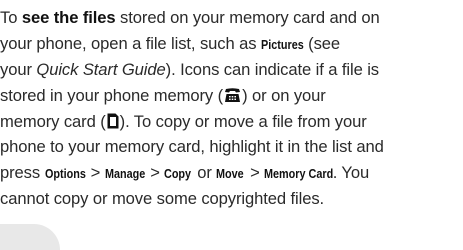  I want to click on text-run: or, so click(204, 173).